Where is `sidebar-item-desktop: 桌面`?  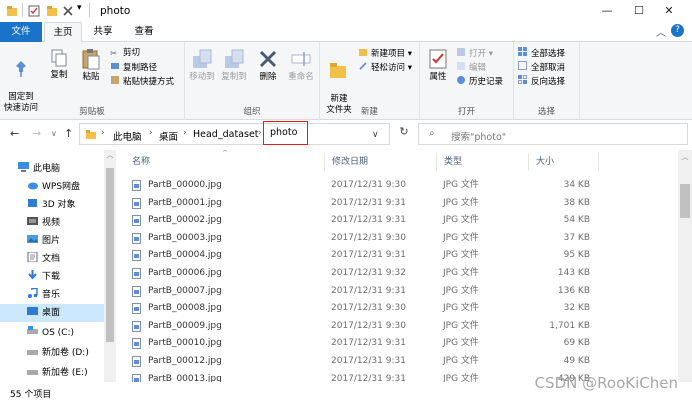 sidebar-item-desktop: 桌面 is located at coordinates (56, 313).